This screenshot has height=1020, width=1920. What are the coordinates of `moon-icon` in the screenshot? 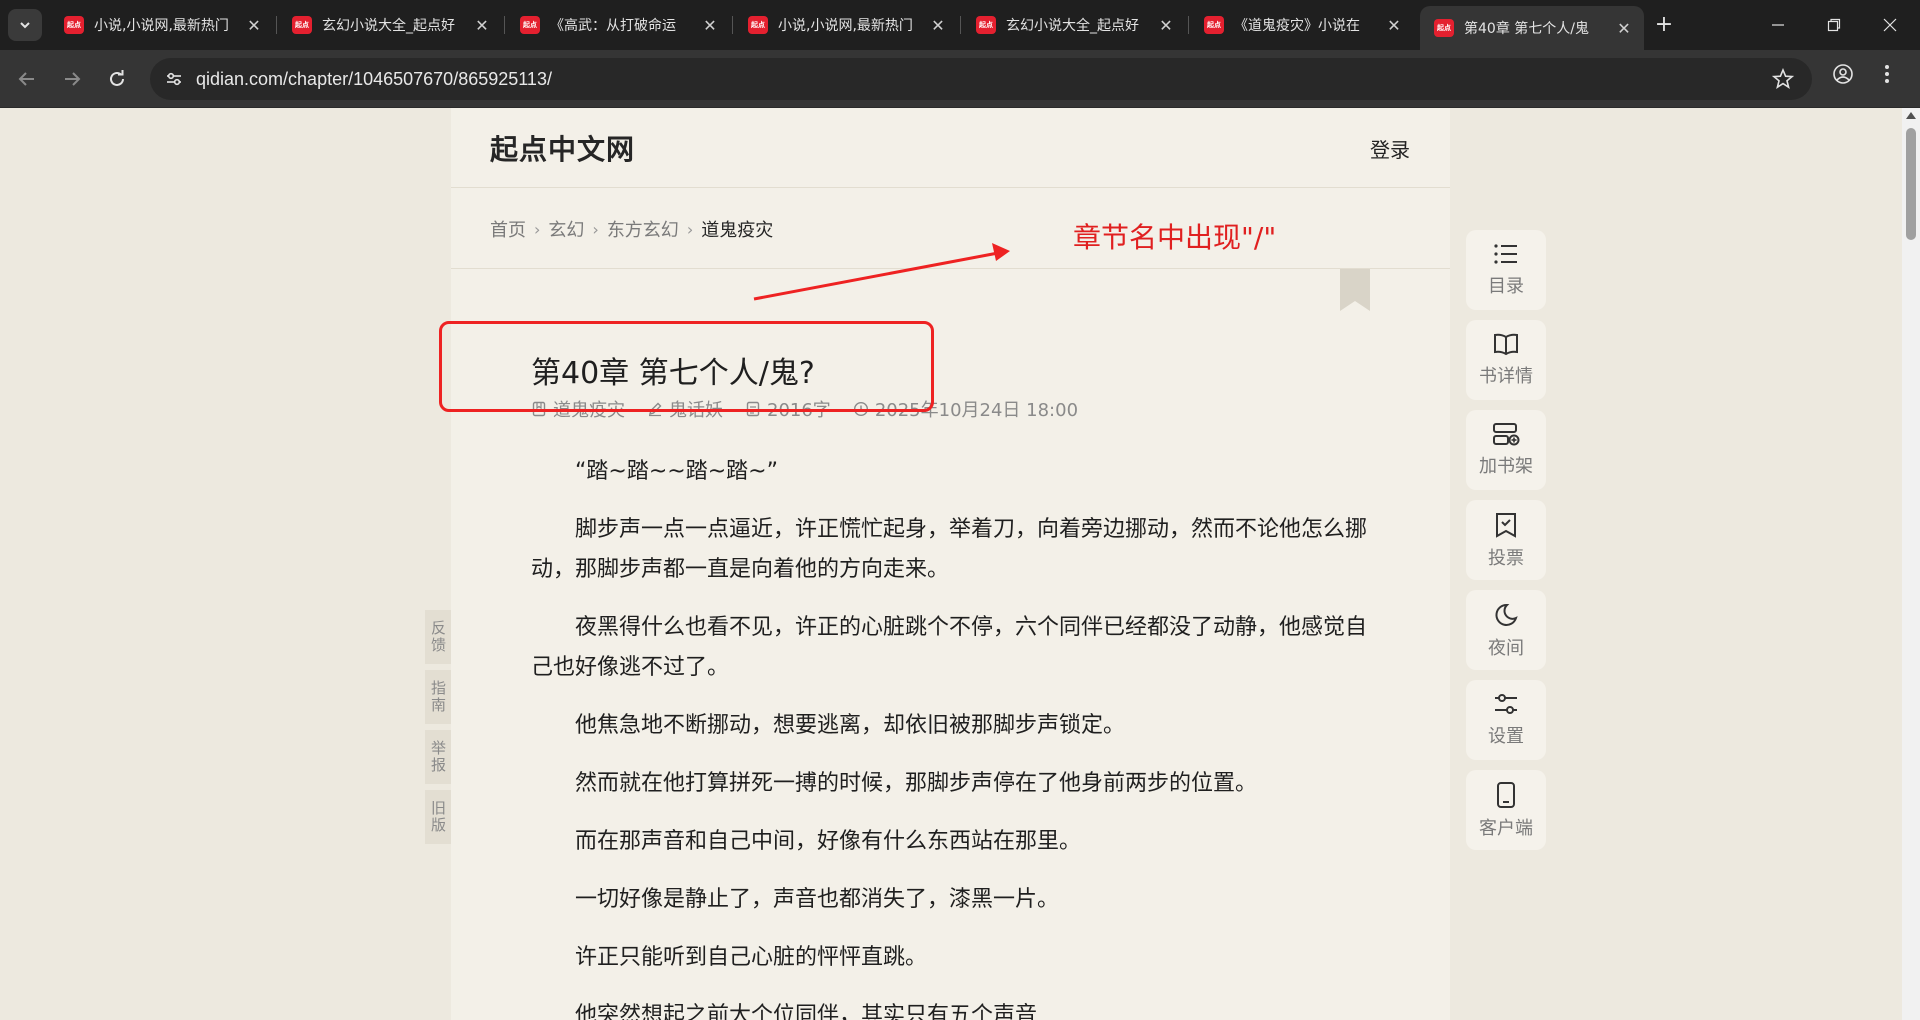 It's located at (1506, 614).